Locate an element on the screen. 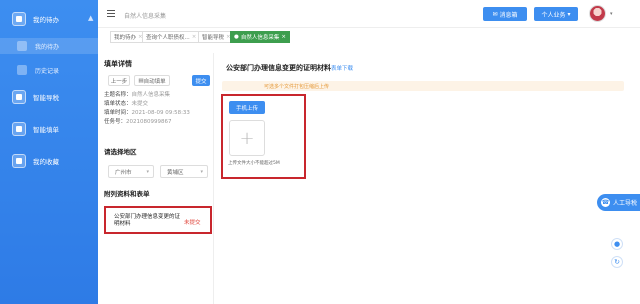 Image resolution: width=640 pixels, height=304 pixels. sidebar-subitem-history: 历史记录 is located at coordinates (49, 70).